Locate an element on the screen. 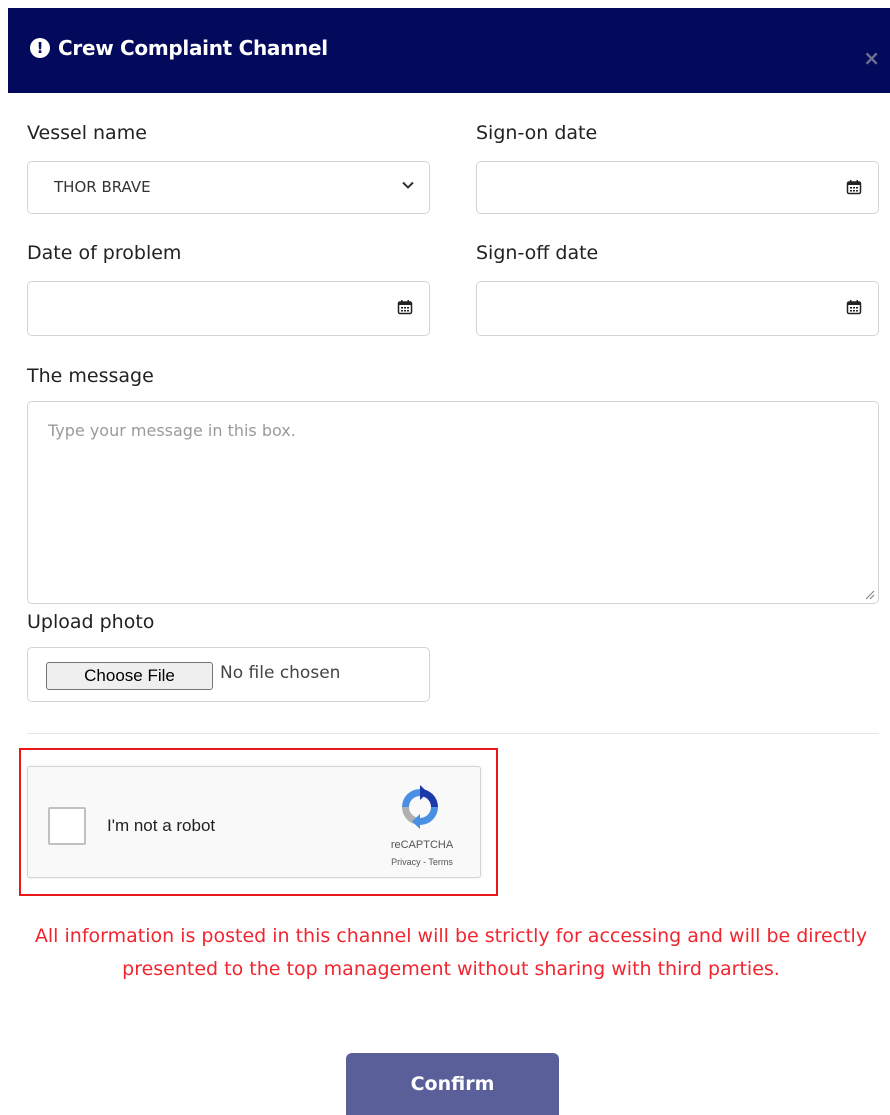 This screenshot has height=1115, width=890. upload-photo-label: Upload photo is located at coordinates (91, 622).